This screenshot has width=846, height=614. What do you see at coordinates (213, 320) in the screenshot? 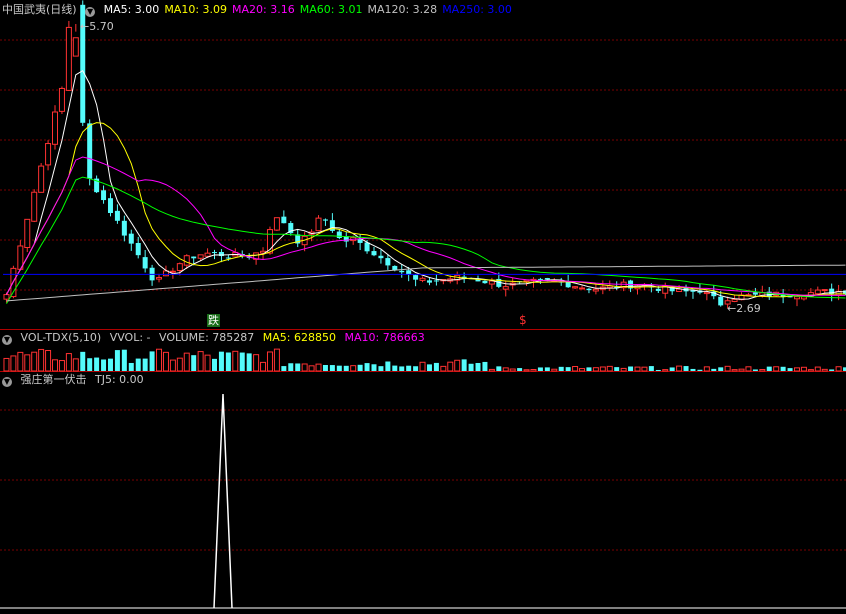
I see `signal-marker-green: 跌` at bounding box center [213, 320].